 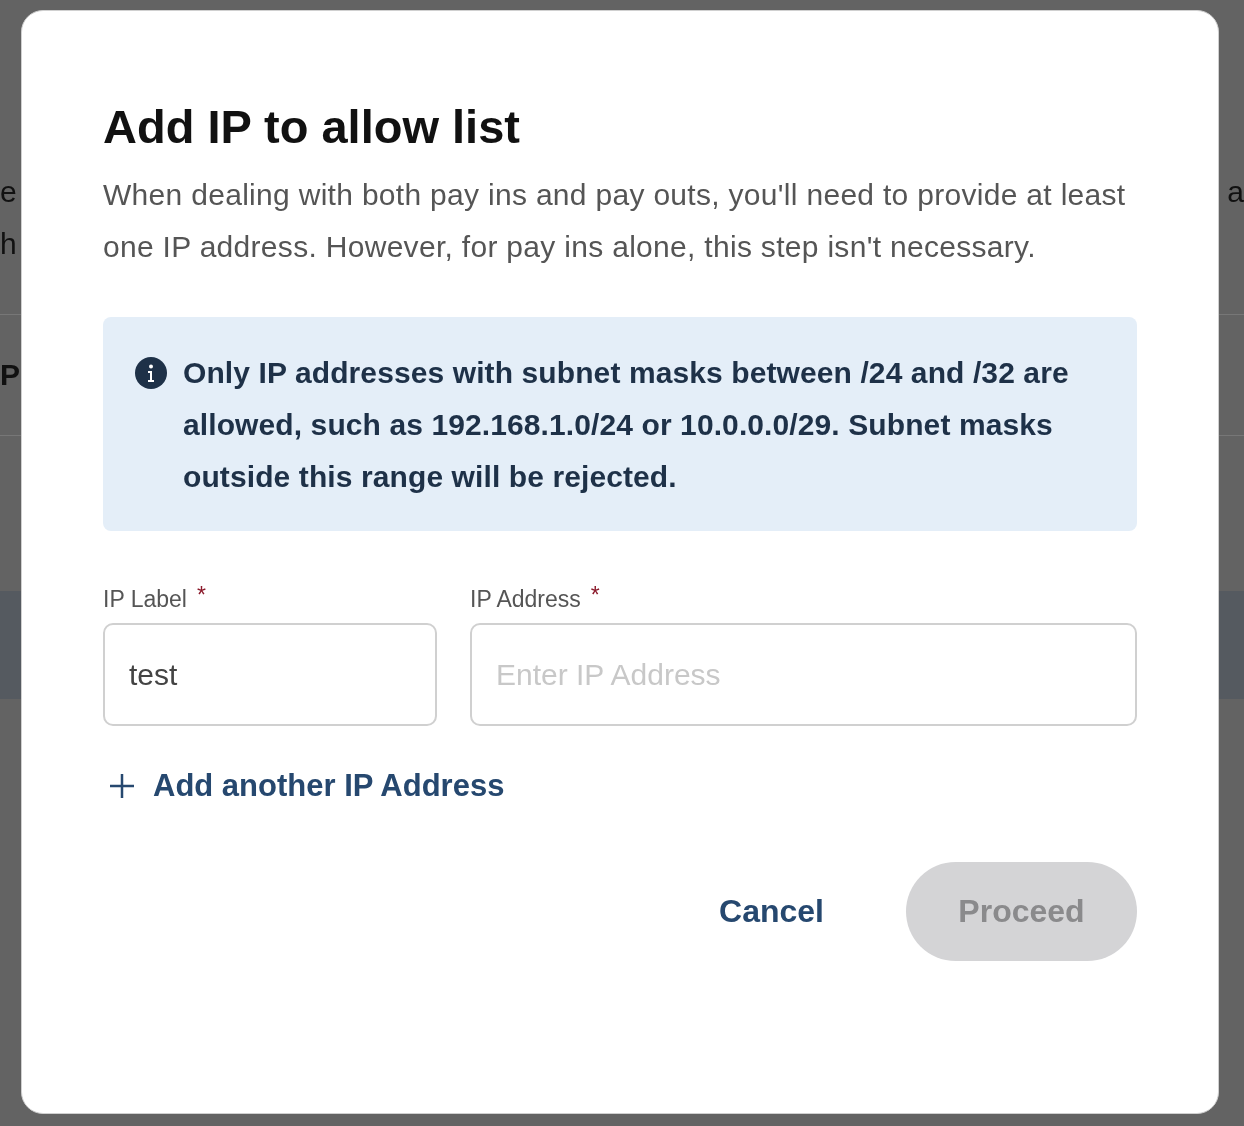 I want to click on background-text: a, so click(x=1235, y=192).